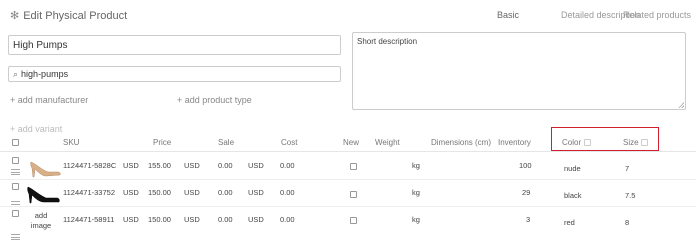  What do you see at coordinates (528, 219) in the screenshot?
I see `inventory-cell: 3` at bounding box center [528, 219].